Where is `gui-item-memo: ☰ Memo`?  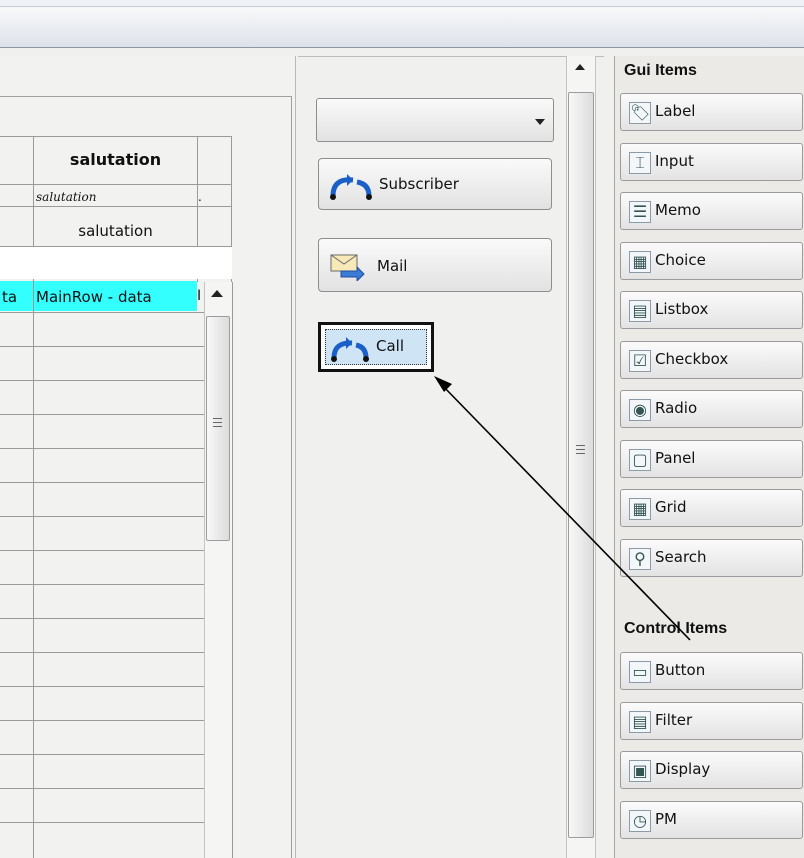 gui-item-memo: ☰ Memo is located at coordinates (711, 211).